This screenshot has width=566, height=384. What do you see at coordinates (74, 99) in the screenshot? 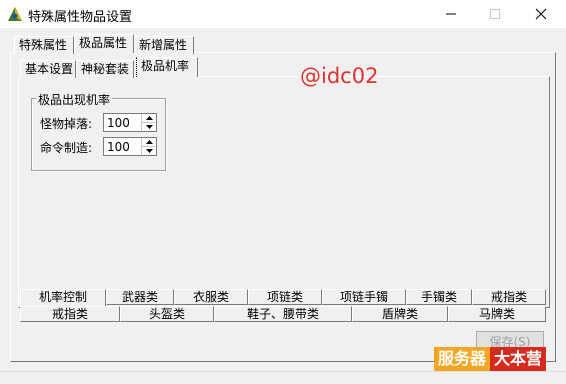
I see `groupbox-title: 极品出现机率` at bounding box center [74, 99].